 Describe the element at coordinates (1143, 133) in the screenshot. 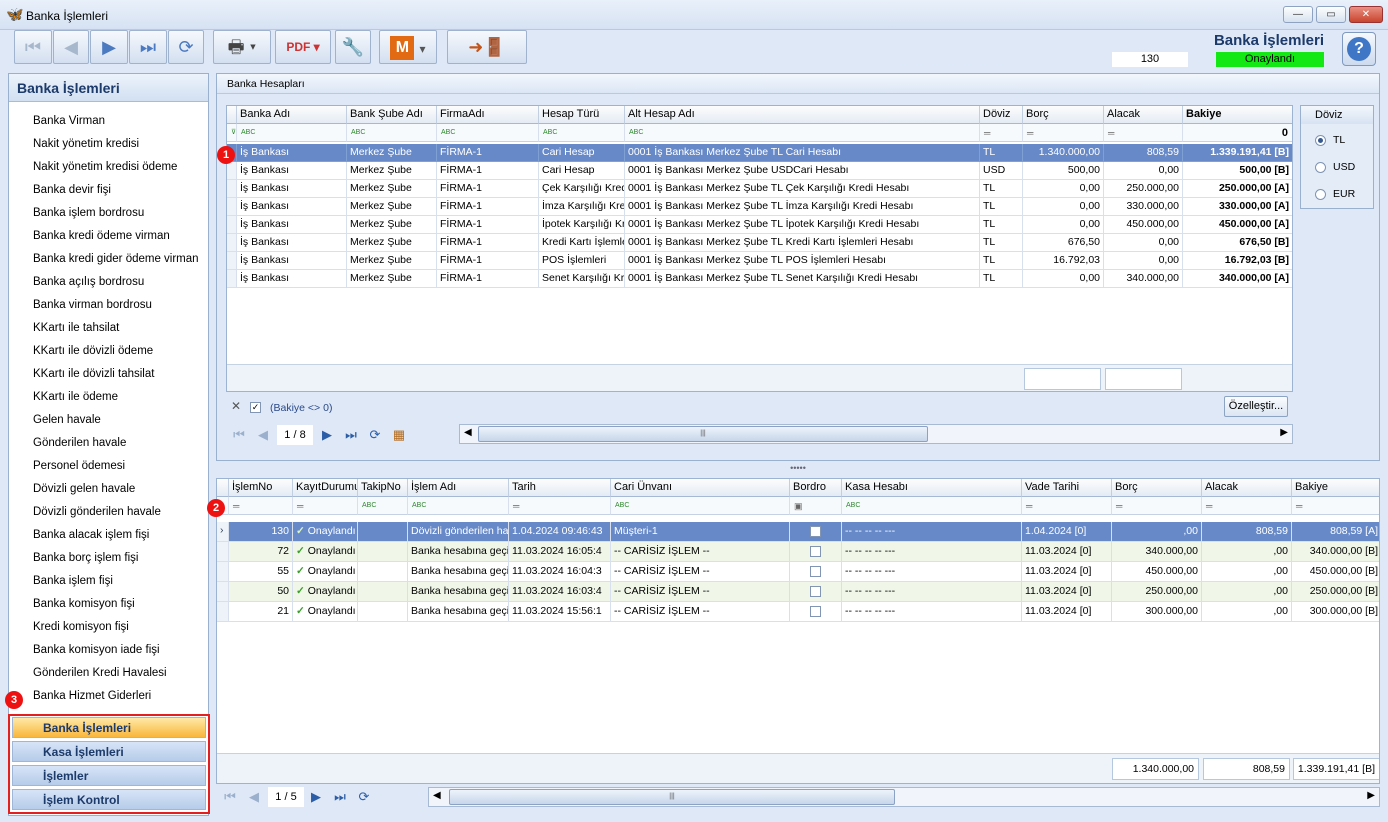

I see `filter-cell-alacak: ═` at that location.